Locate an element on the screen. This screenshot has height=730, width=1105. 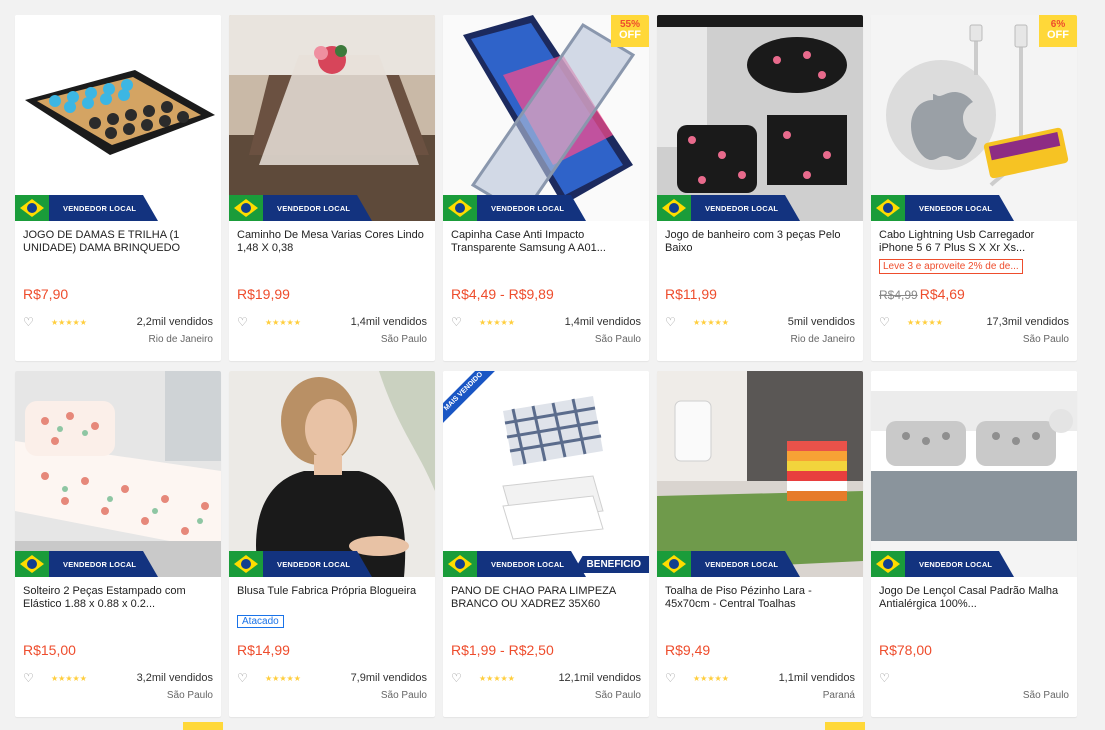
sold-count: 3,2mil vendidos is located at coordinates (174, 678).